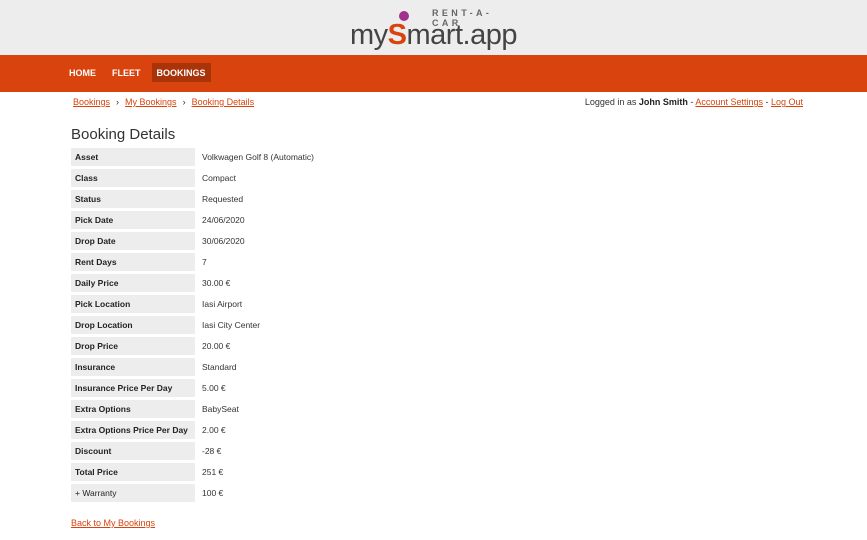 The height and width of the screenshot is (540, 867). I want to click on detail-label: Pick Location, so click(133, 304).